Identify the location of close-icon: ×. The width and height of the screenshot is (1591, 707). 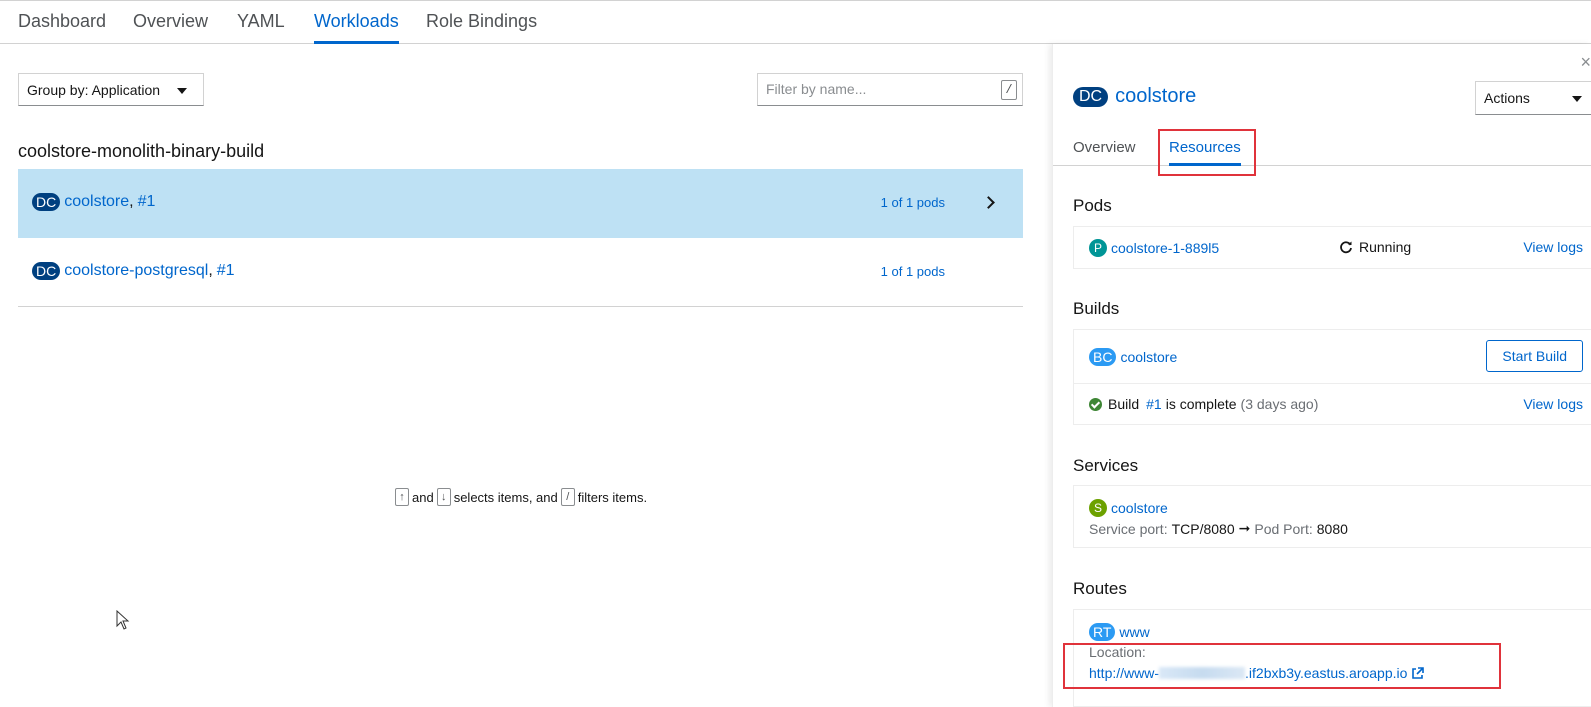
(1585, 62).